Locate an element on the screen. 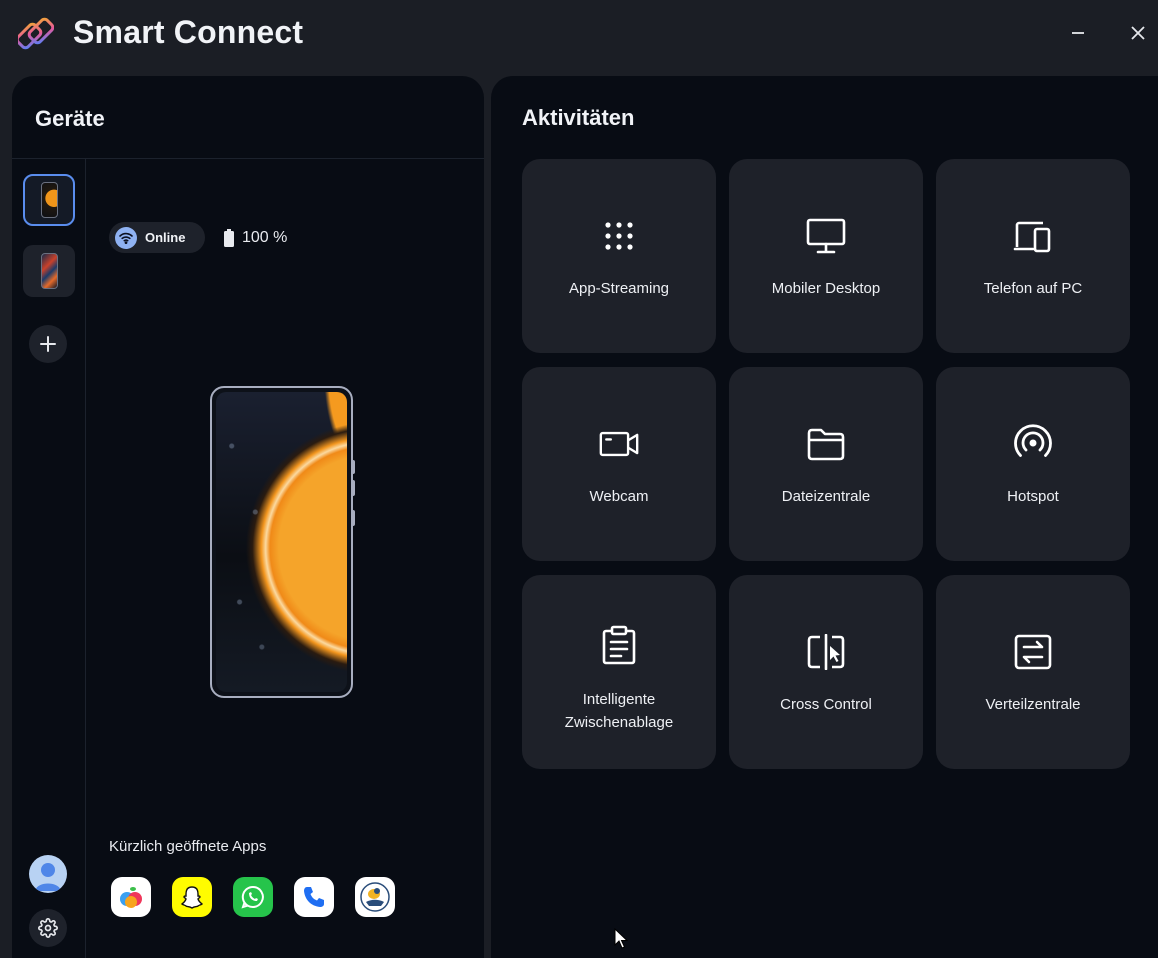 This screenshot has width=1158, height=958. plus-icon is located at coordinates (48, 344).